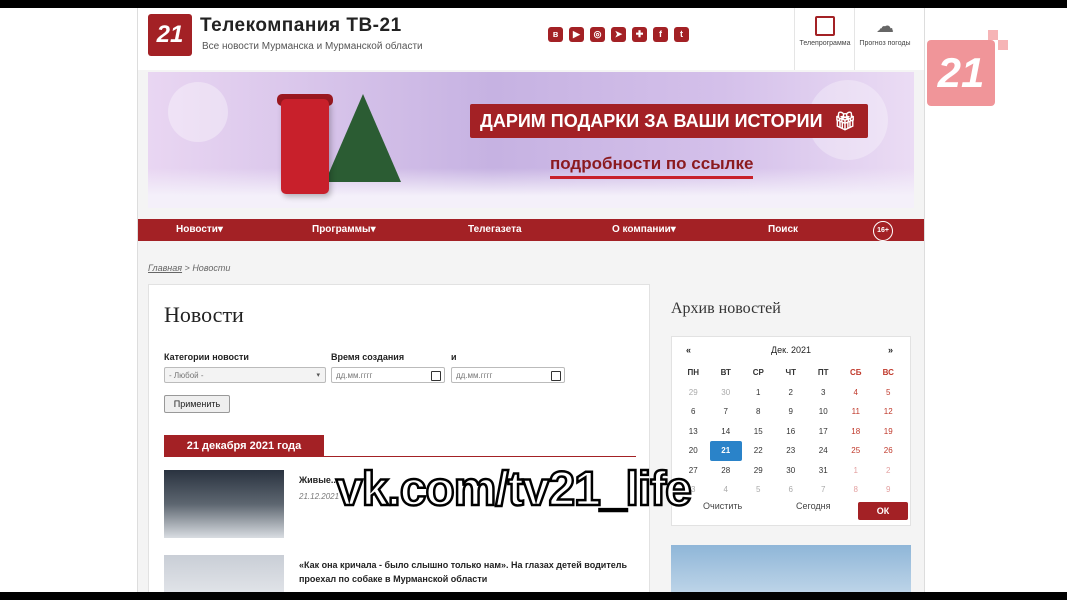  I want to click on telegram-icon: ➤, so click(618, 34).